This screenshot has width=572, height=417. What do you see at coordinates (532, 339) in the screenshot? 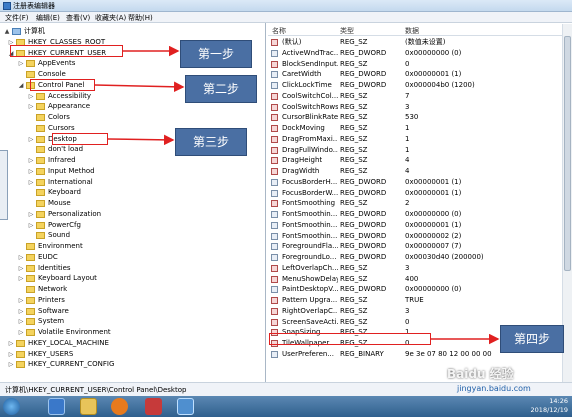
I see `callout-step4: 第四步` at bounding box center [532, 339].